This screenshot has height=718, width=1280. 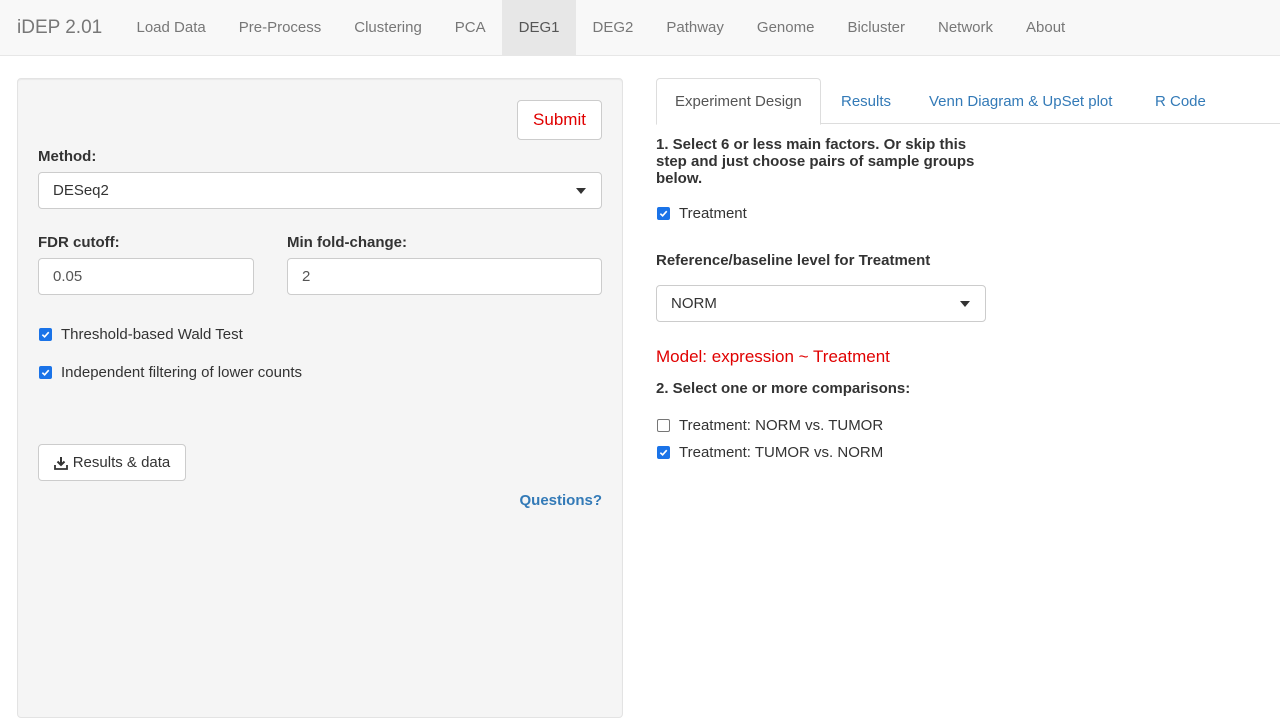 I want to click on step2-instructions: 2. Select one or more comparisons:, so click(x=783, y=388).